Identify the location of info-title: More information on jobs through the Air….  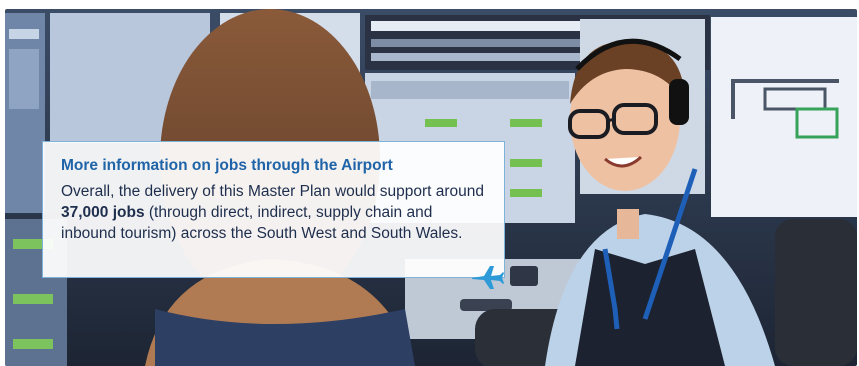
(227, 165).